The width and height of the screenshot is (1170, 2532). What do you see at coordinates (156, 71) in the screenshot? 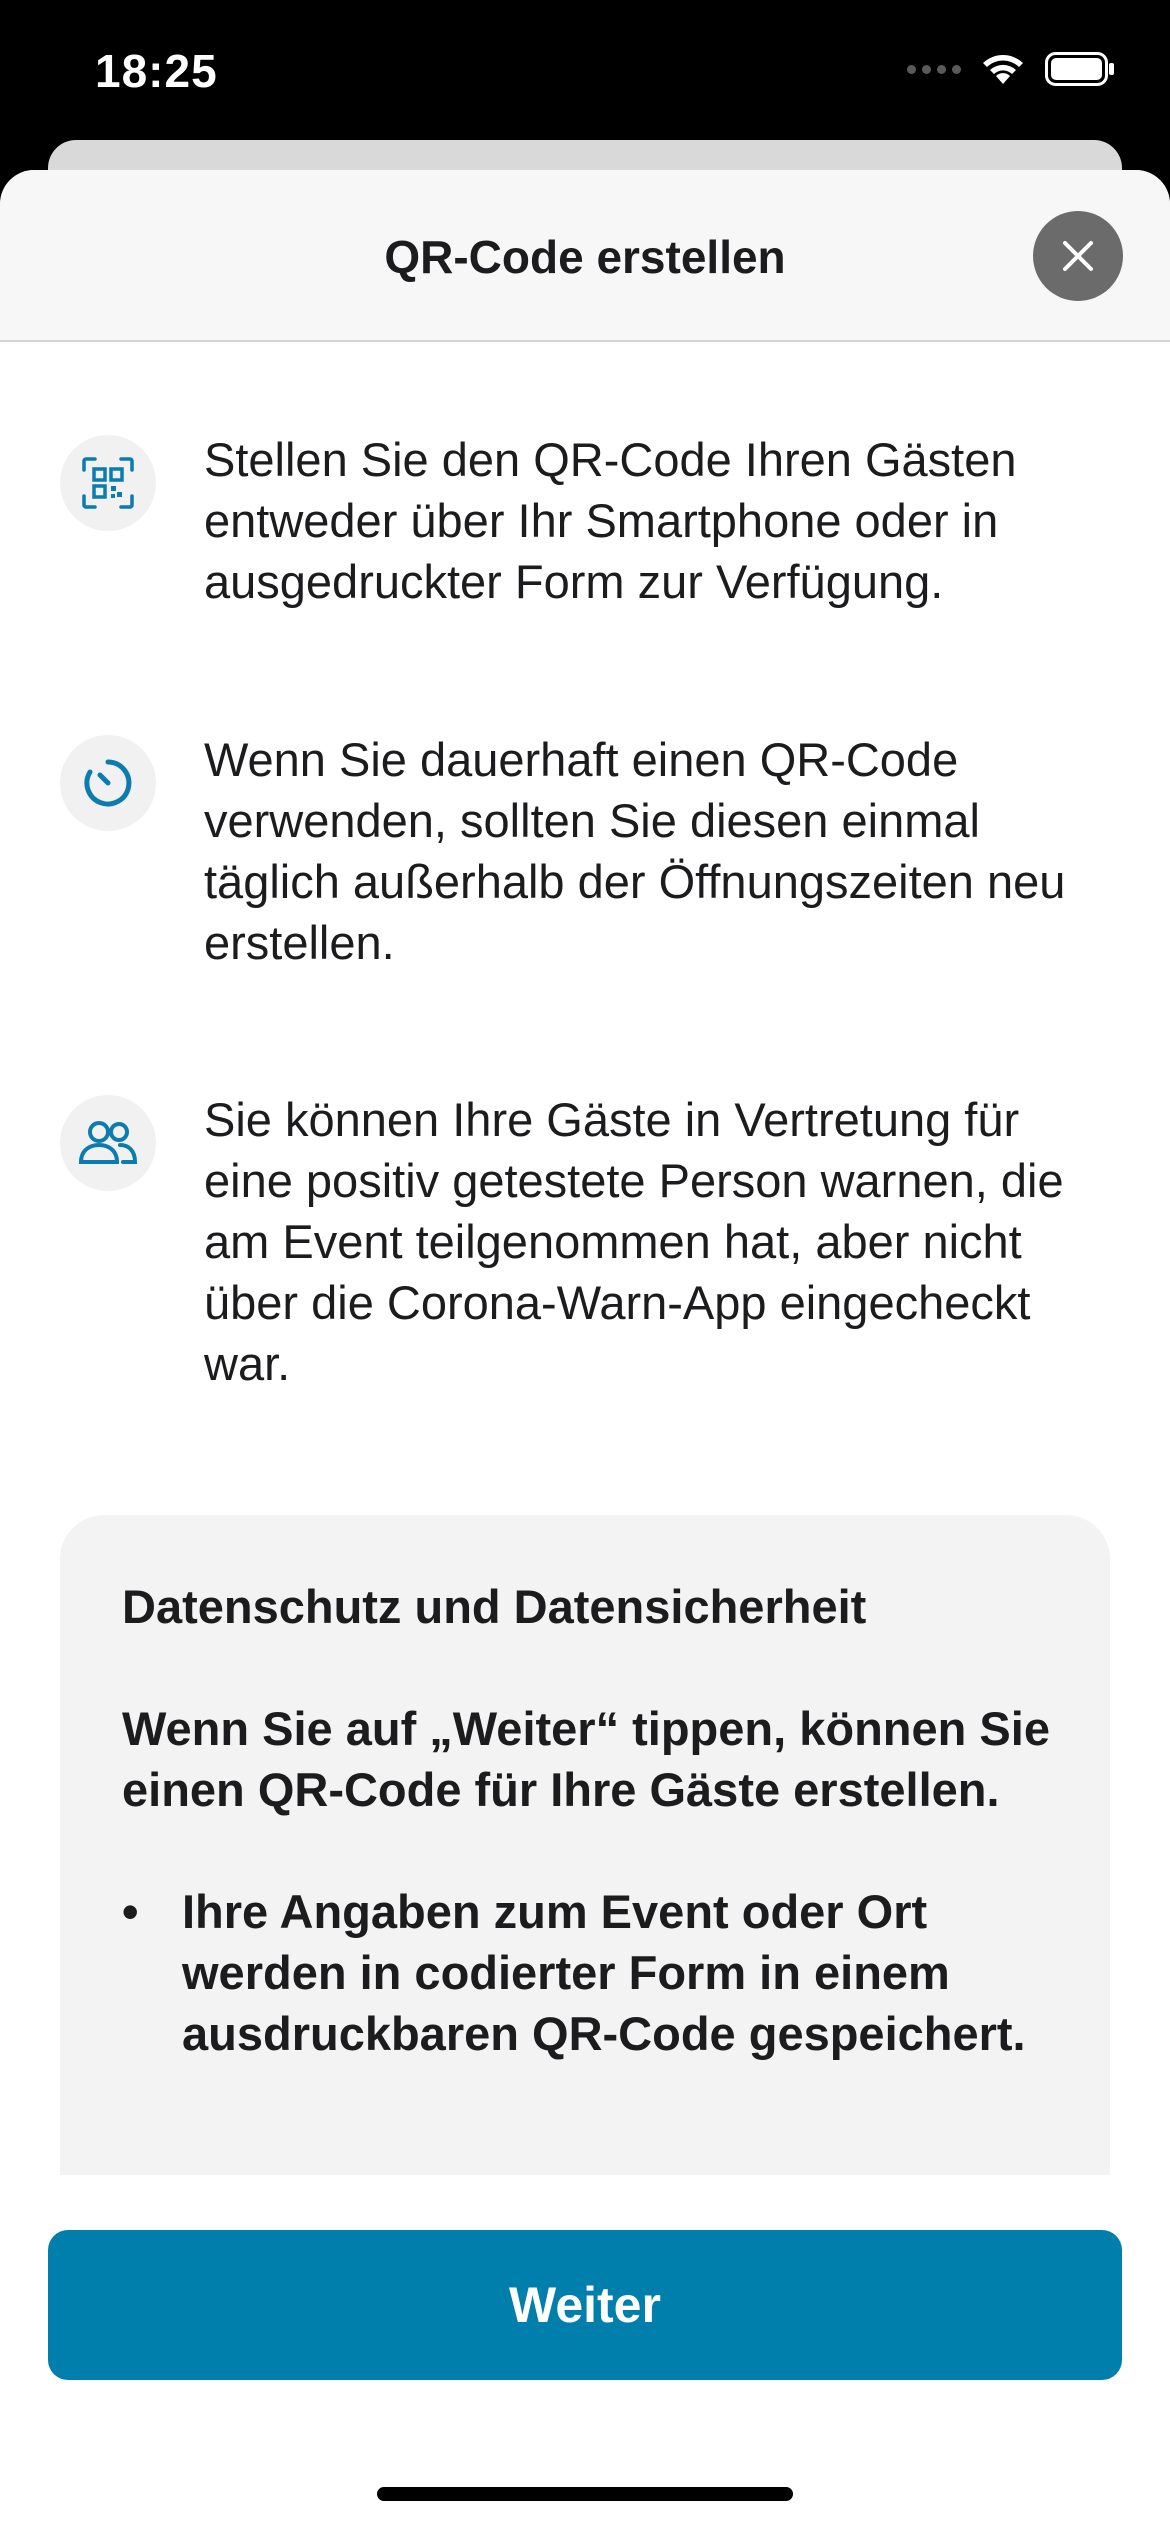
I see `status-time: 18:25` at bounding box center [156, 71].